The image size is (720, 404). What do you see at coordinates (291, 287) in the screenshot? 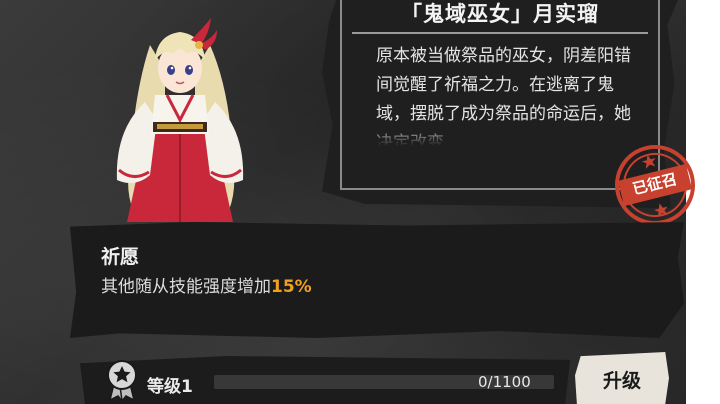
I see `skill-effect-value: 15%` at bounding box center [291, 287].